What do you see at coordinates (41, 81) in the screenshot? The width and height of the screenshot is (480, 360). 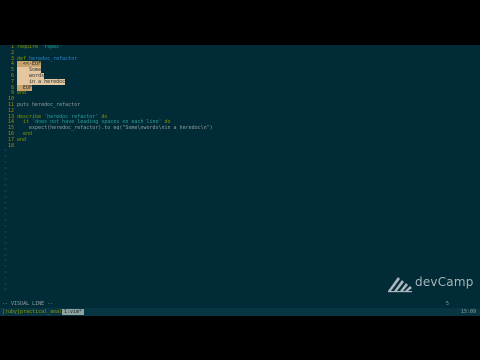 I see `selected-text: in a heredoc` at bounding box center [41, 81].